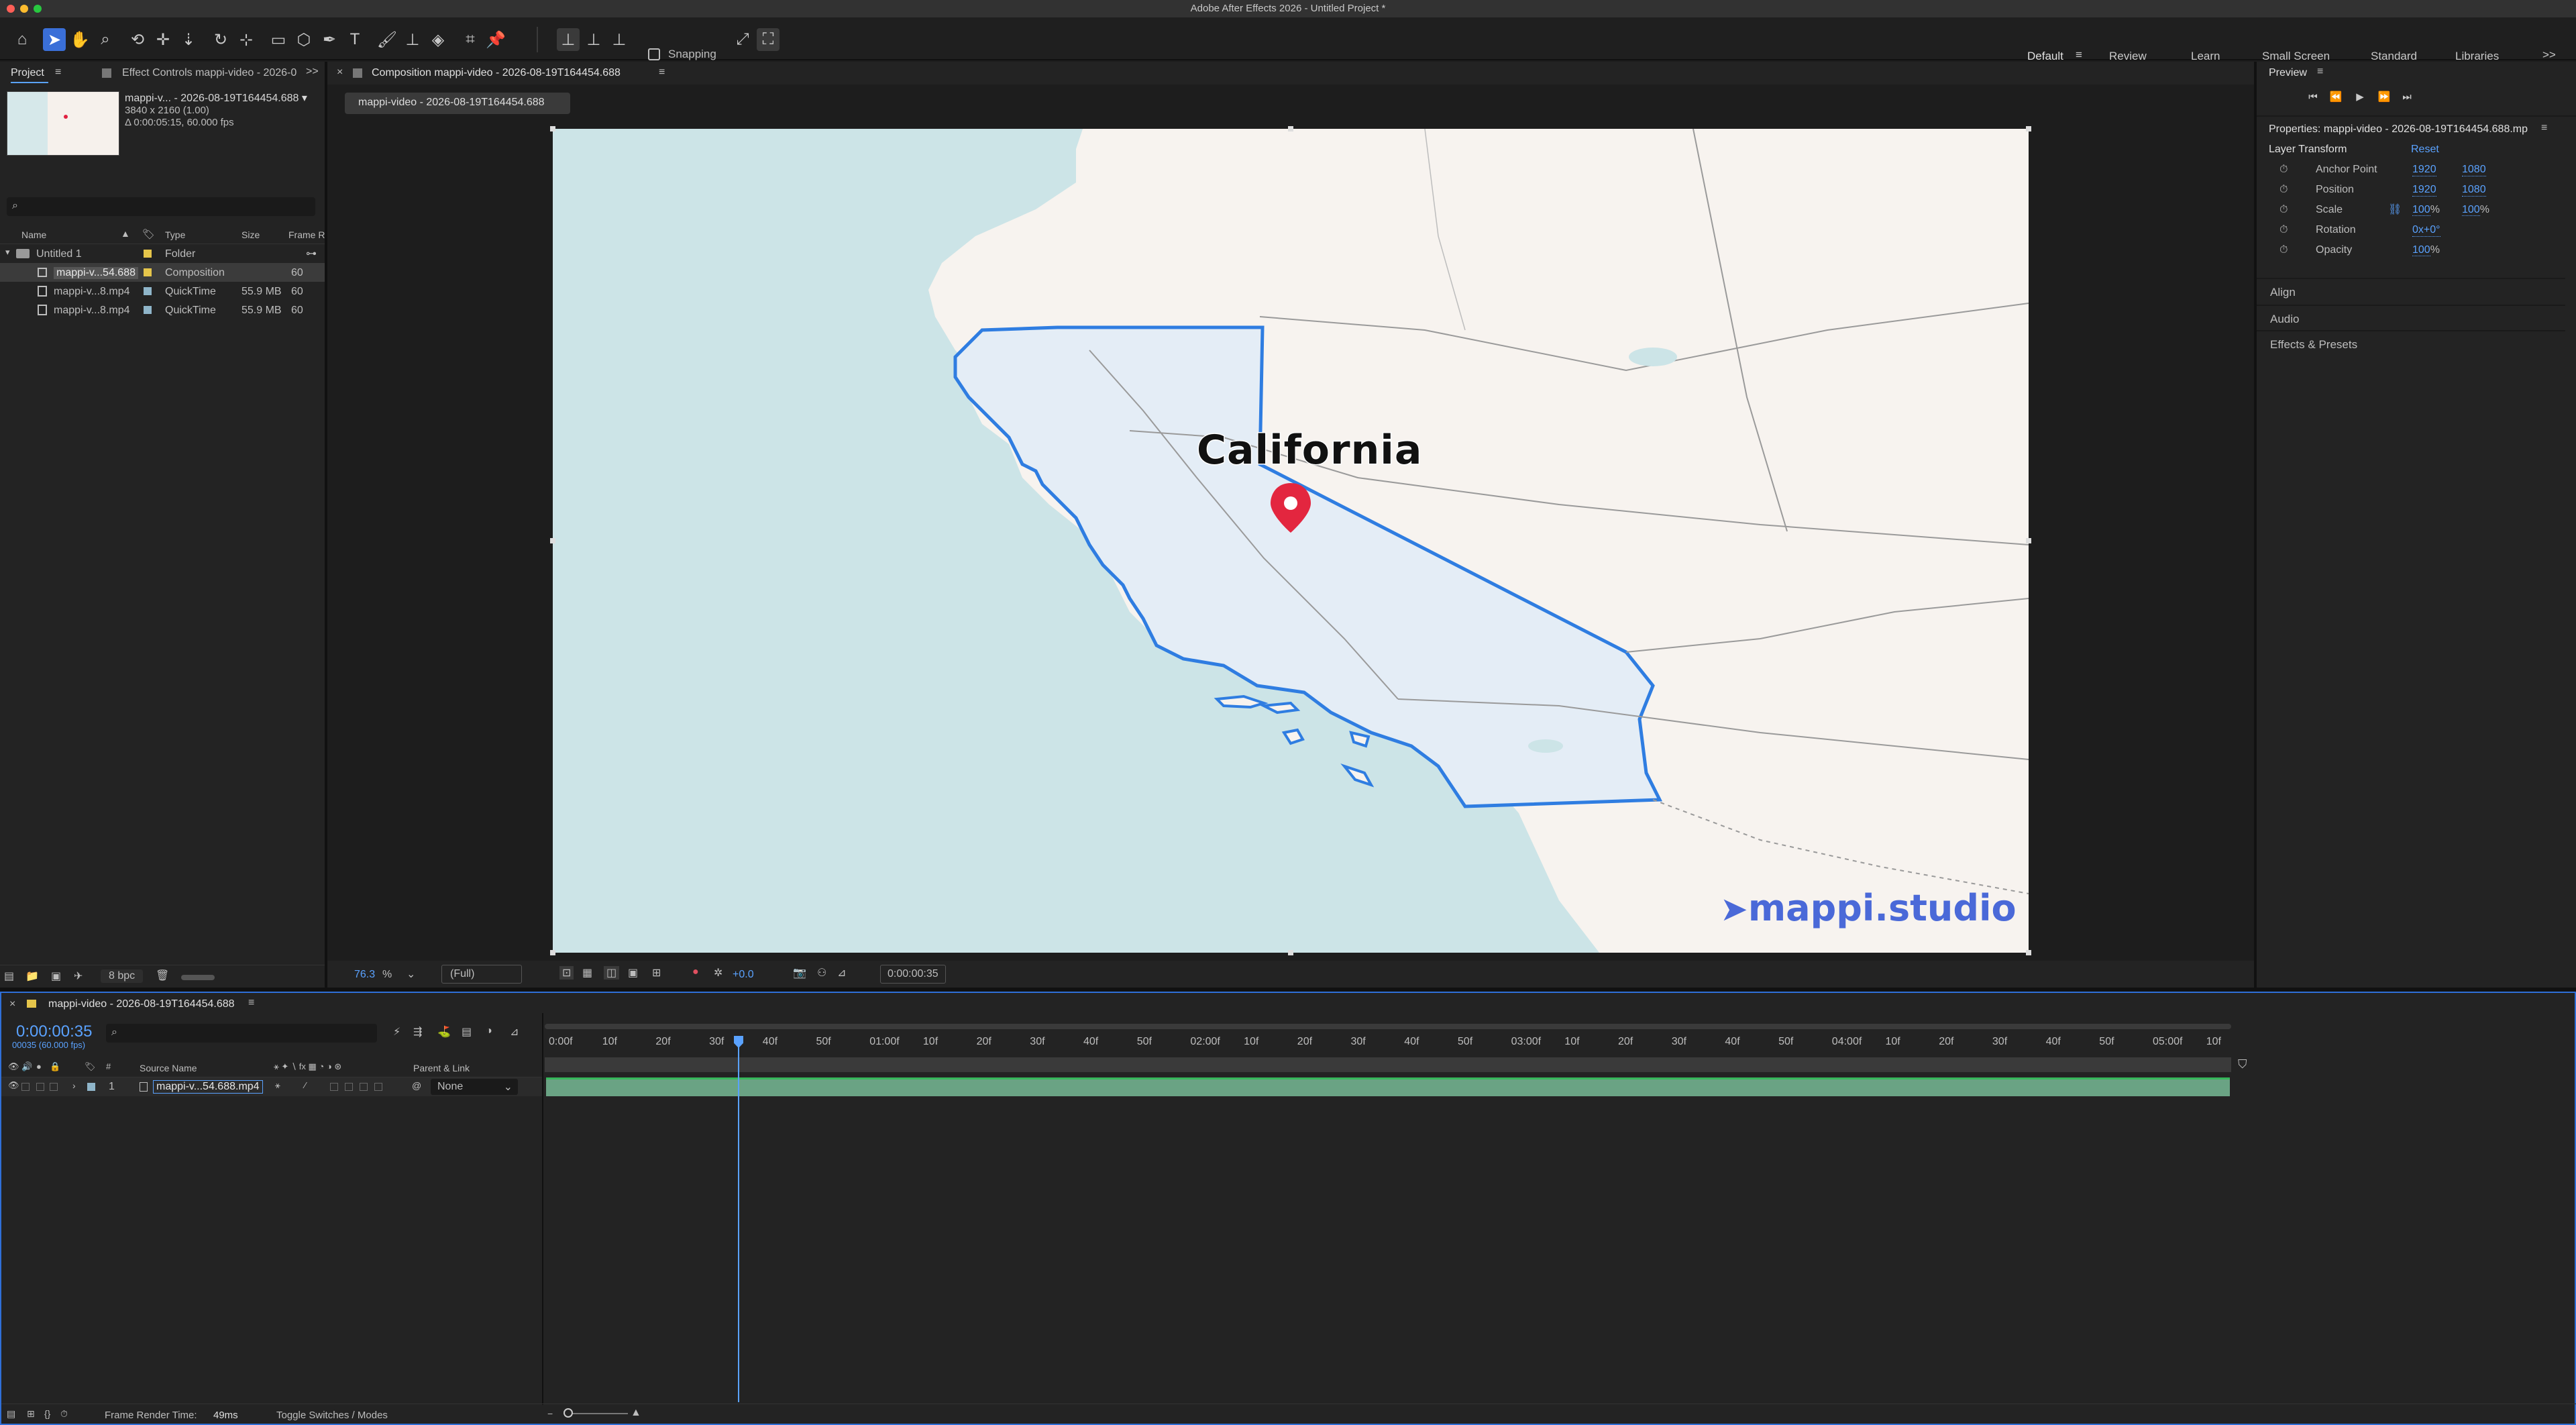 The height and width of the screenshot is (1425, 2576). What do you see at coordinates (495, 39) in the screenshot?
I see `puppet-pin-tool-icon: 📌` at bounding box center [495, 39].